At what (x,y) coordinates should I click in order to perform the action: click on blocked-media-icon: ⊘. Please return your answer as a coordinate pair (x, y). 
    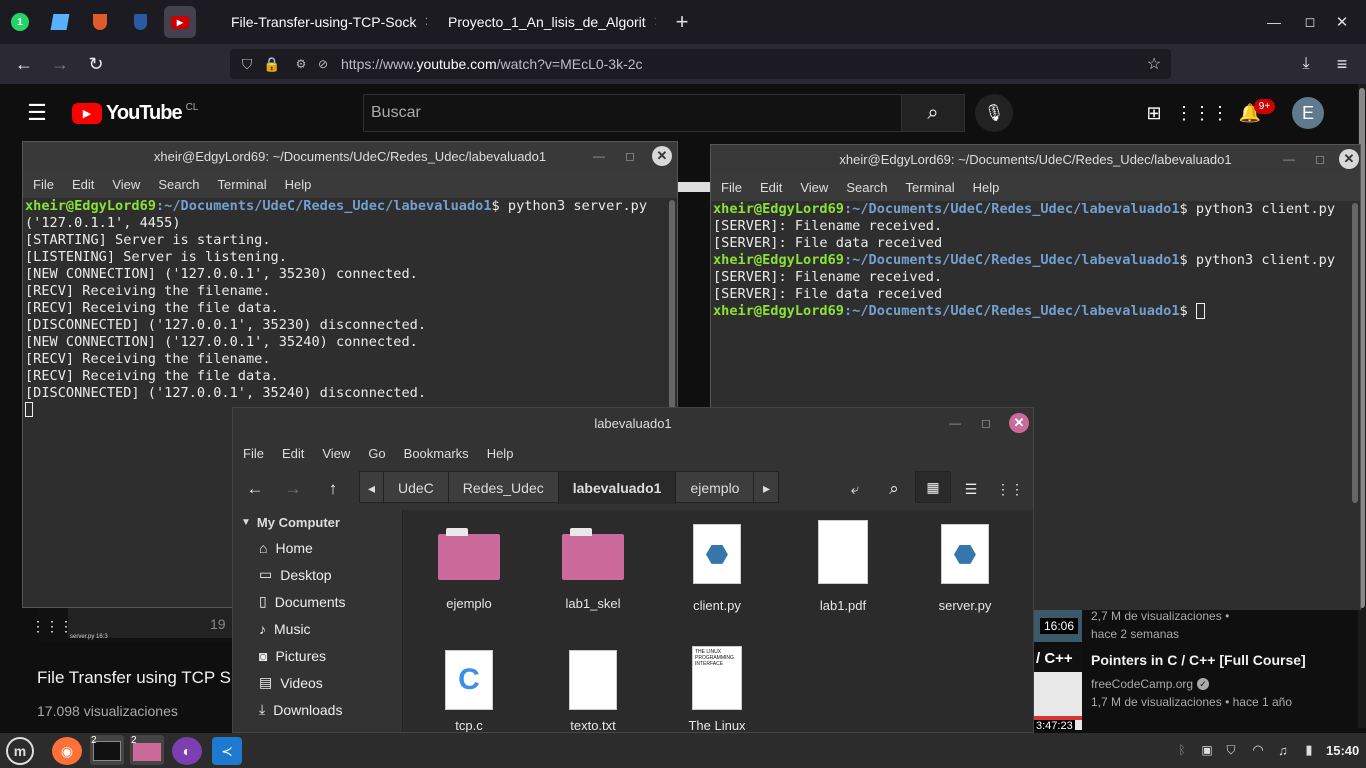
    Looking at the image, I should click on (323, 64).